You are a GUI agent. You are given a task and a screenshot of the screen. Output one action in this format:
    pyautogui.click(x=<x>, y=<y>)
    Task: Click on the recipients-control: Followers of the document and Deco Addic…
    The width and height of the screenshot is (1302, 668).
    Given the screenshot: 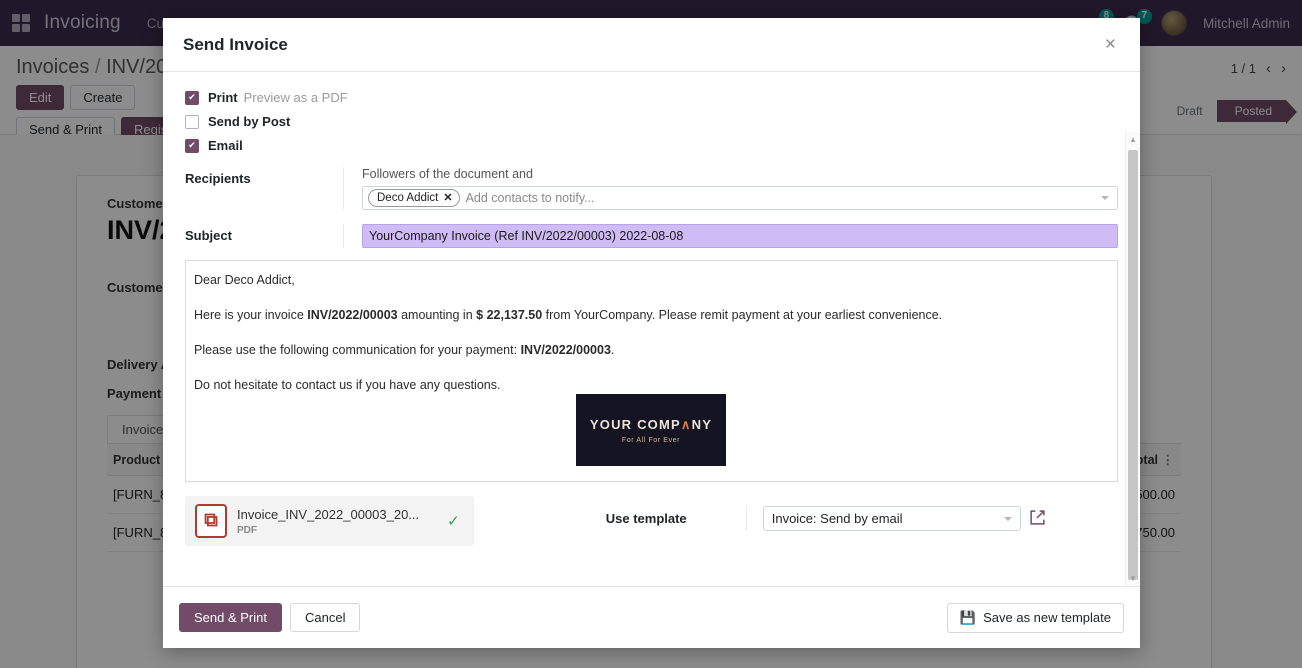 What is the action you would take?
    pyautogui.click(x=730, y=188)
    